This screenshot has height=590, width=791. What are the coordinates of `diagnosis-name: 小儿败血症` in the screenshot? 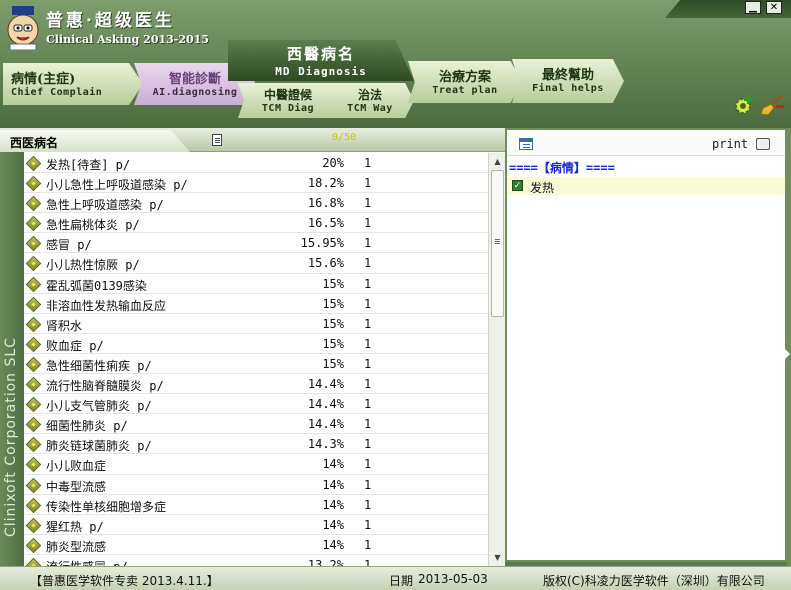 It's located at (76, 466).